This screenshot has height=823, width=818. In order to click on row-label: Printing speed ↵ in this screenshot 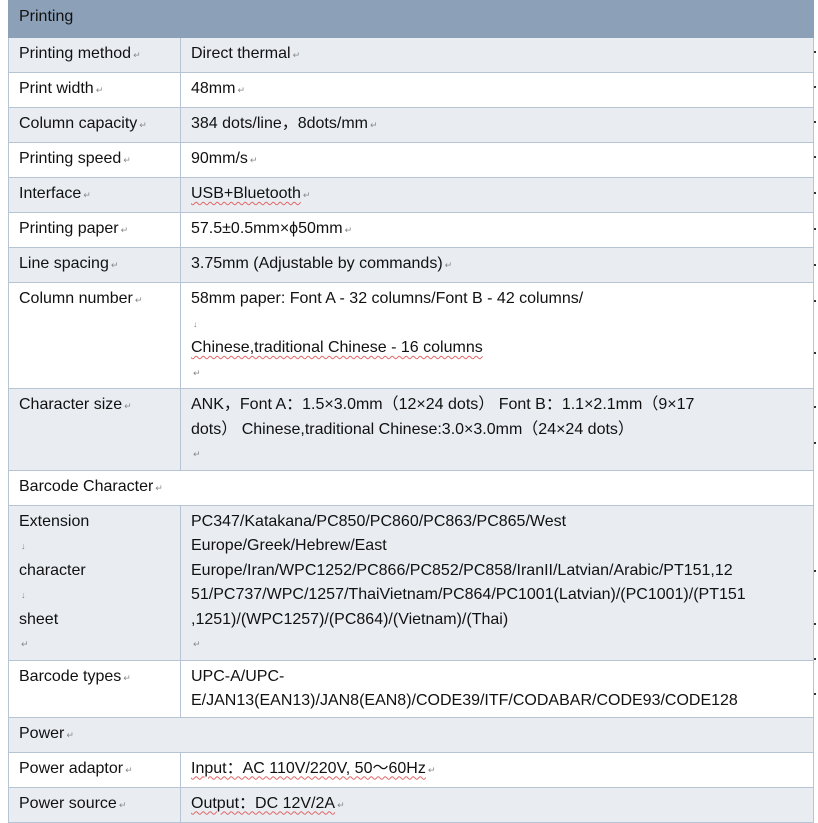, I will do `click(94, 160)`.